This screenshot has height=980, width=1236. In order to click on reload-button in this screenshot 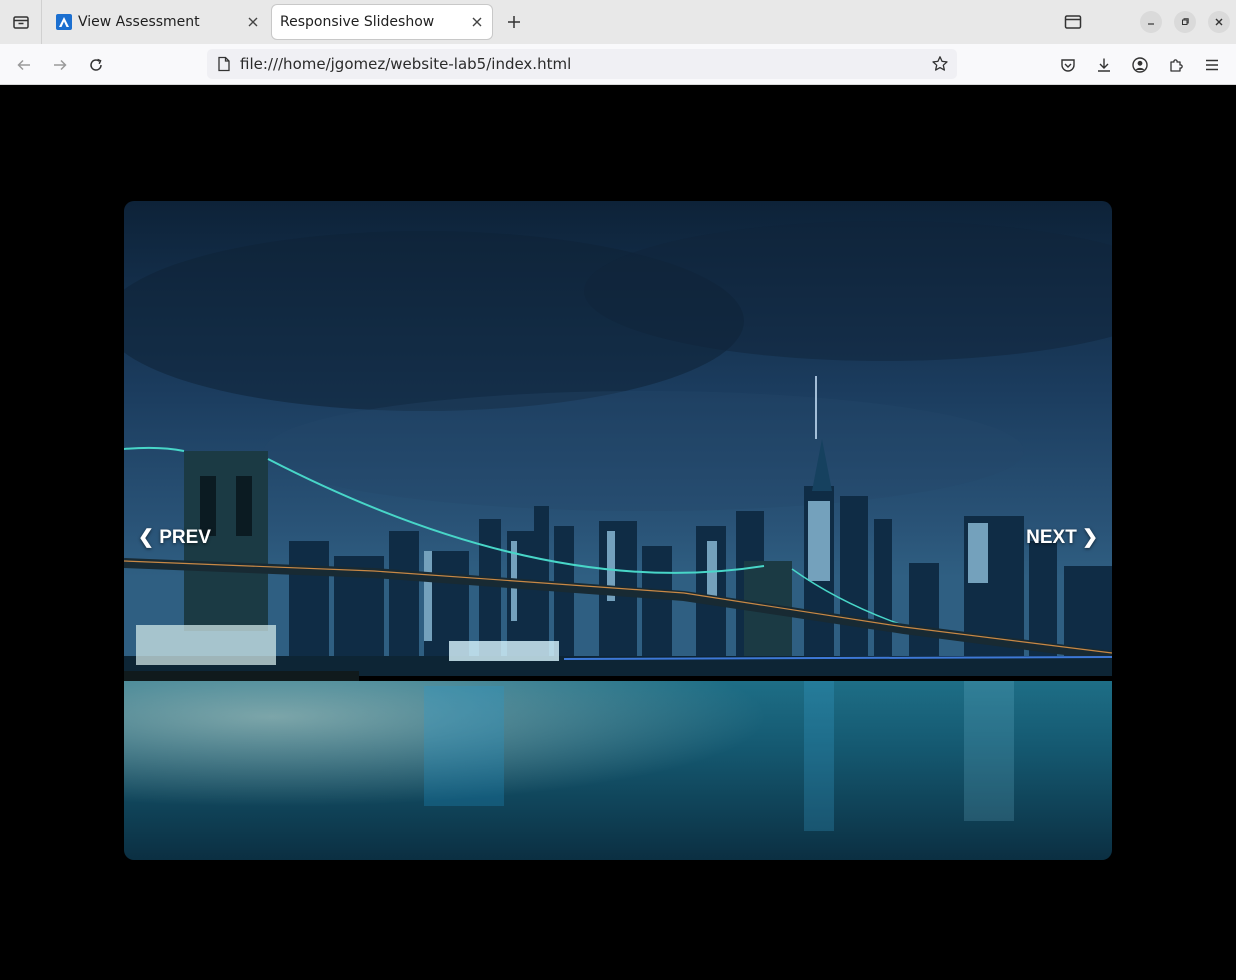, I will do `click(96, 65)`.